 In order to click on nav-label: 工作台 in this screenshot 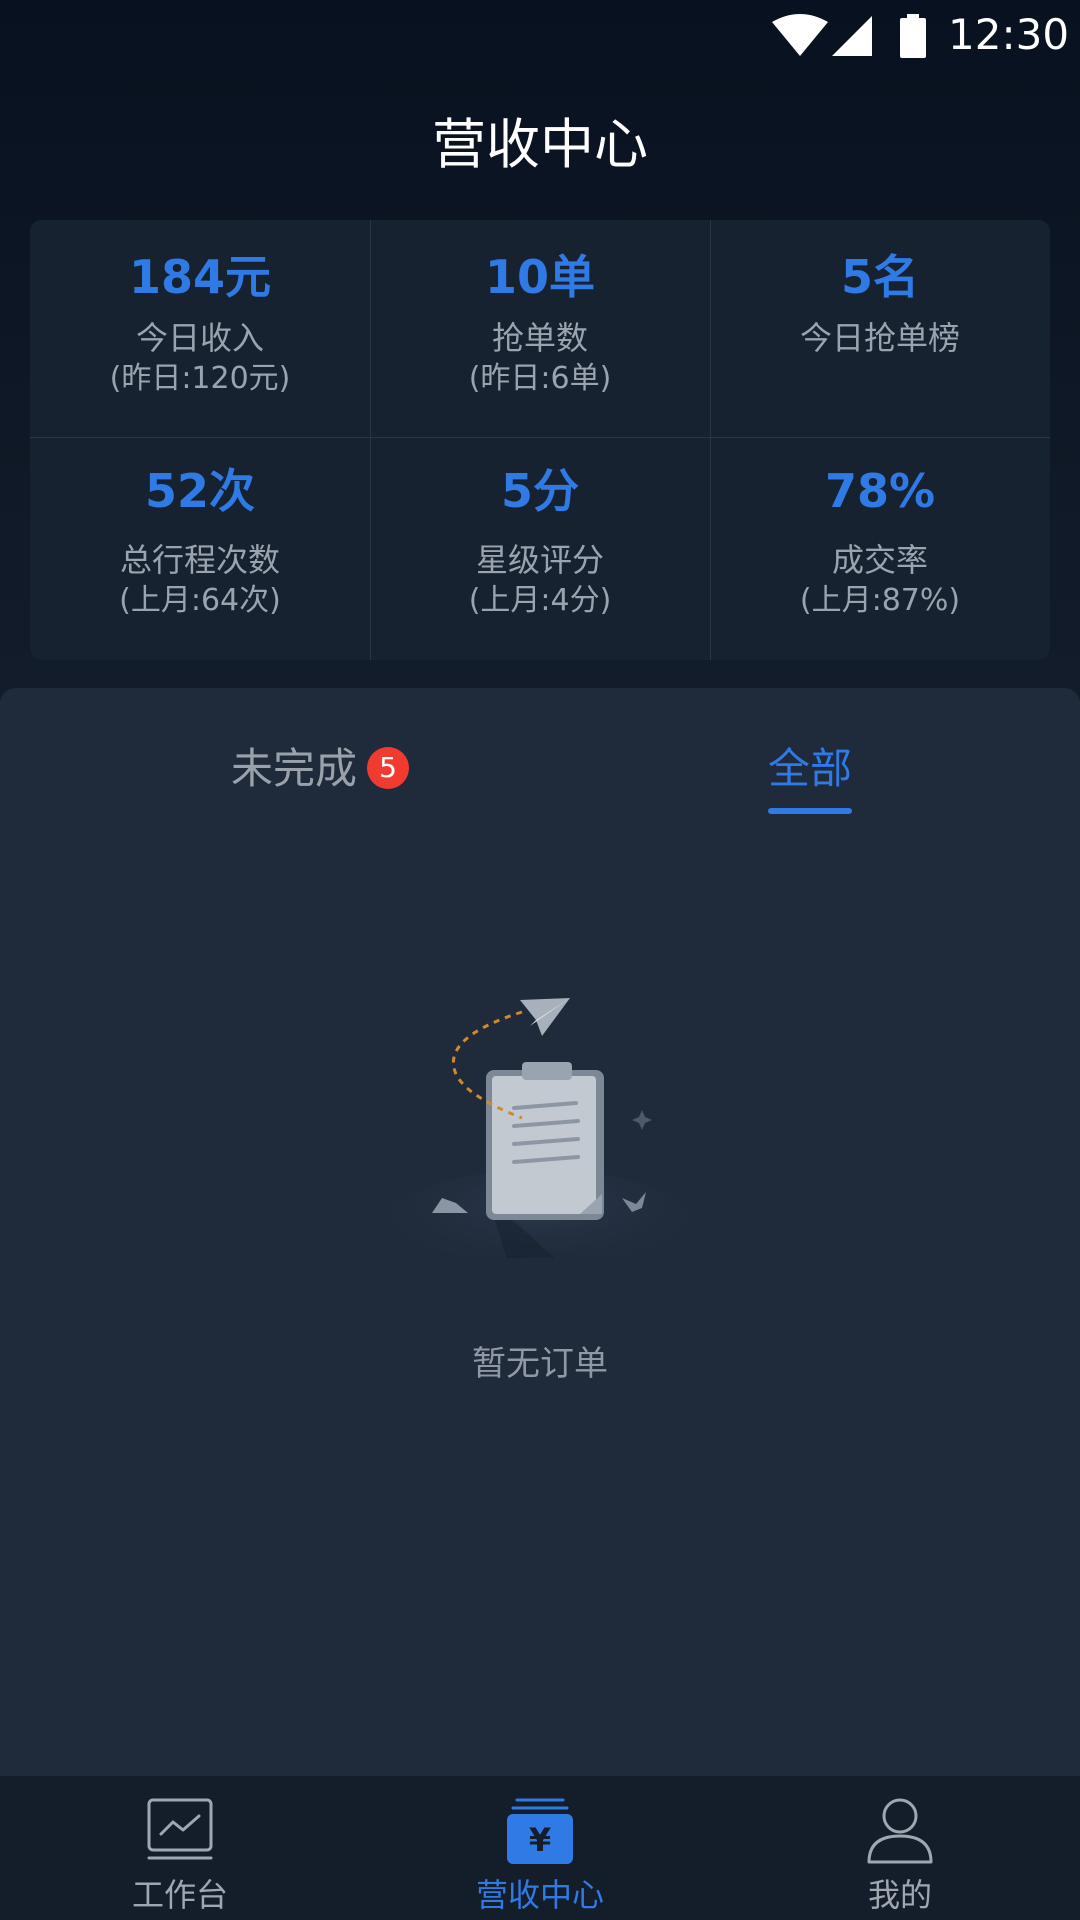, I will do `click(179, 1895)`.